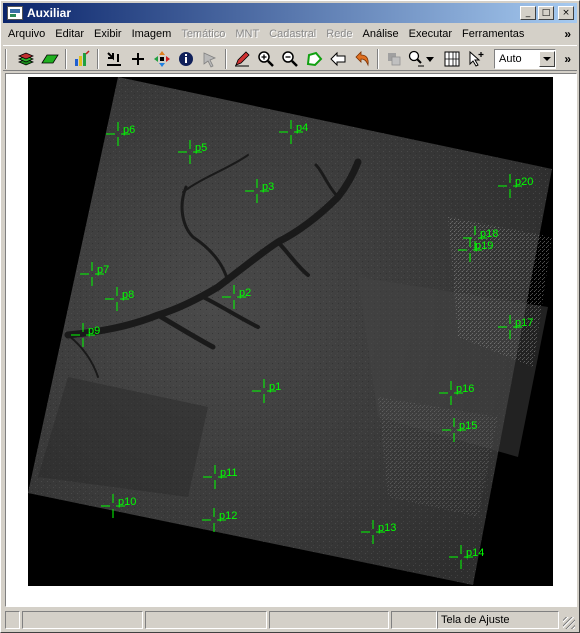 The width and height of the screenshot is (580, 633). I want to click on pan-move-icon, so click(162, 59).